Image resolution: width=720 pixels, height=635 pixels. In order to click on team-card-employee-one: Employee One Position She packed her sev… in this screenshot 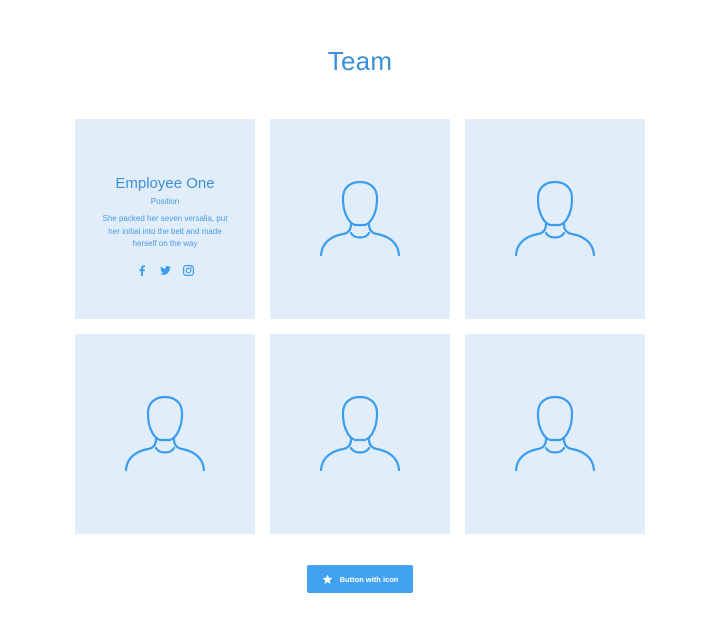, I will do `click(165, 219)`.